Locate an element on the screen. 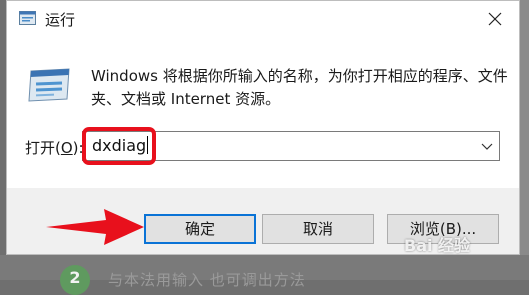  close-button is located at coordinates (495, 19).